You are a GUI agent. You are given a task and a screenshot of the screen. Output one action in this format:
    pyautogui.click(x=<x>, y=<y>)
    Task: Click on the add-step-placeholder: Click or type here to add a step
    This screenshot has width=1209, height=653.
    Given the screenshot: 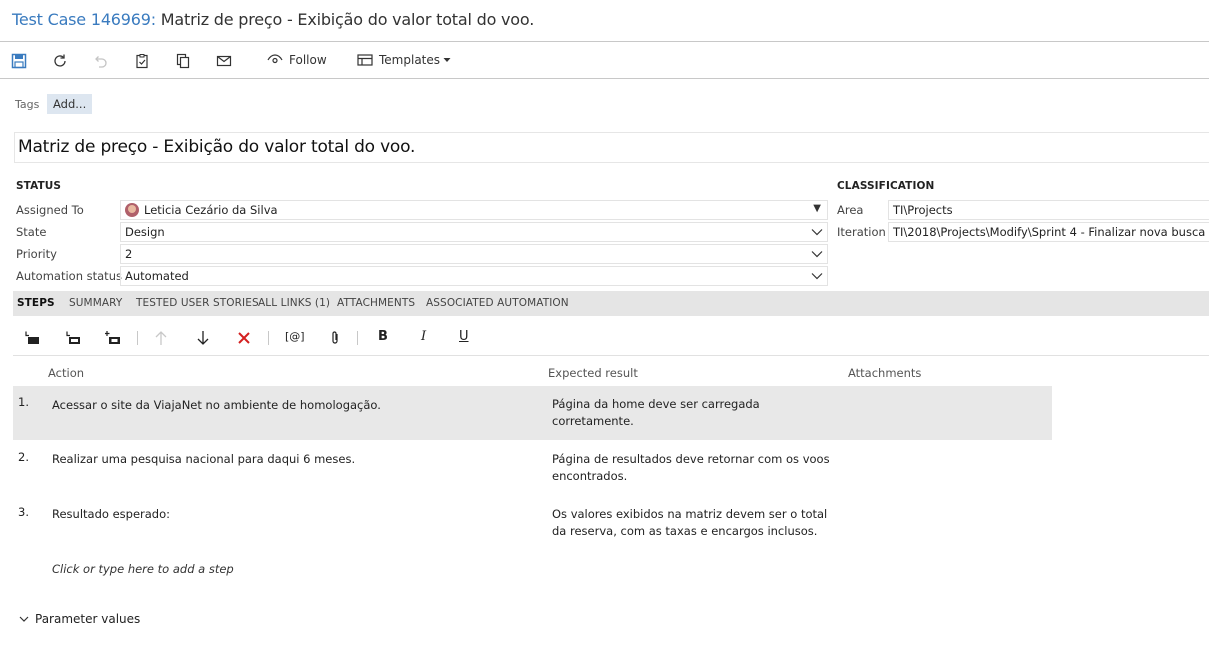 What is the action you would take?
    pyautogui.click(x=143, y=569)
    